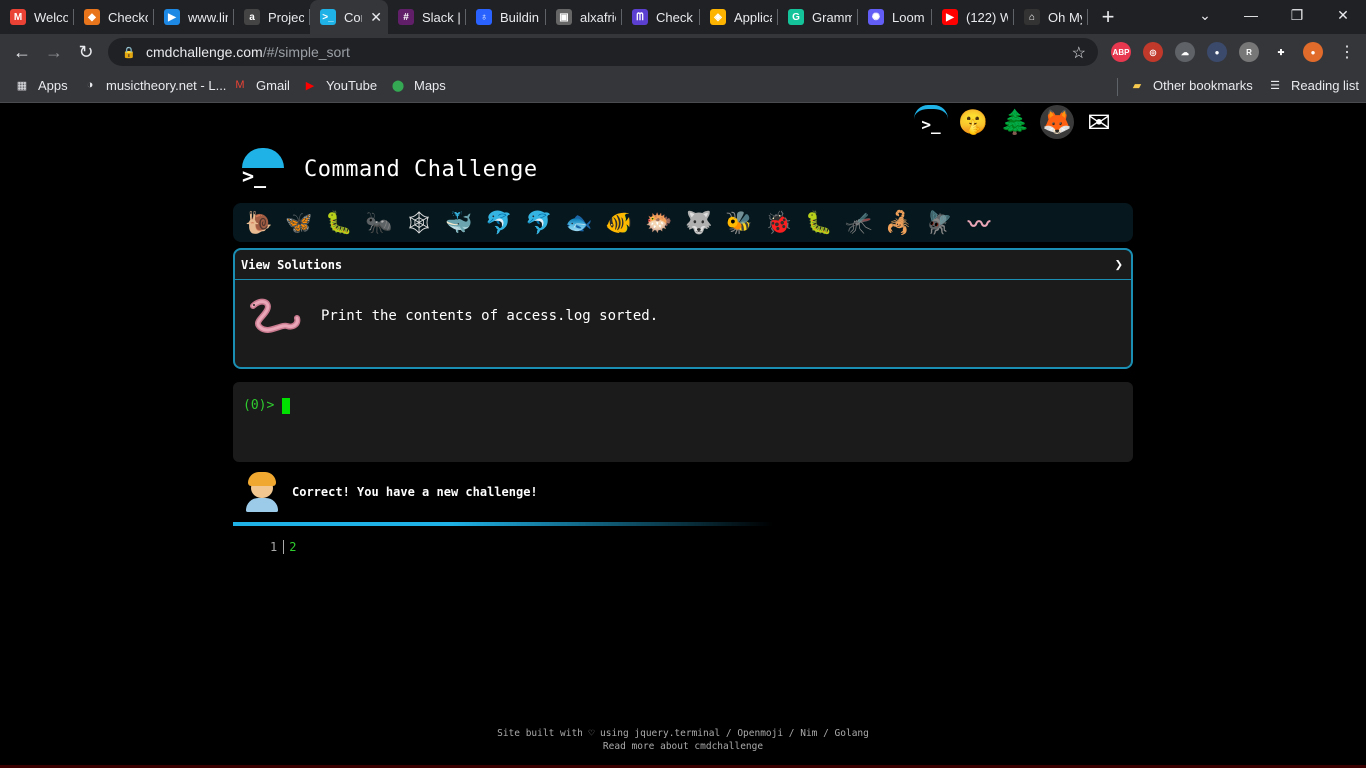 This screenshot has width=1366, height=768. What do you see at coordinates (796, 17) in the screenshot?
I see `grammarly-icon: G` at bounding box center [796, 17].